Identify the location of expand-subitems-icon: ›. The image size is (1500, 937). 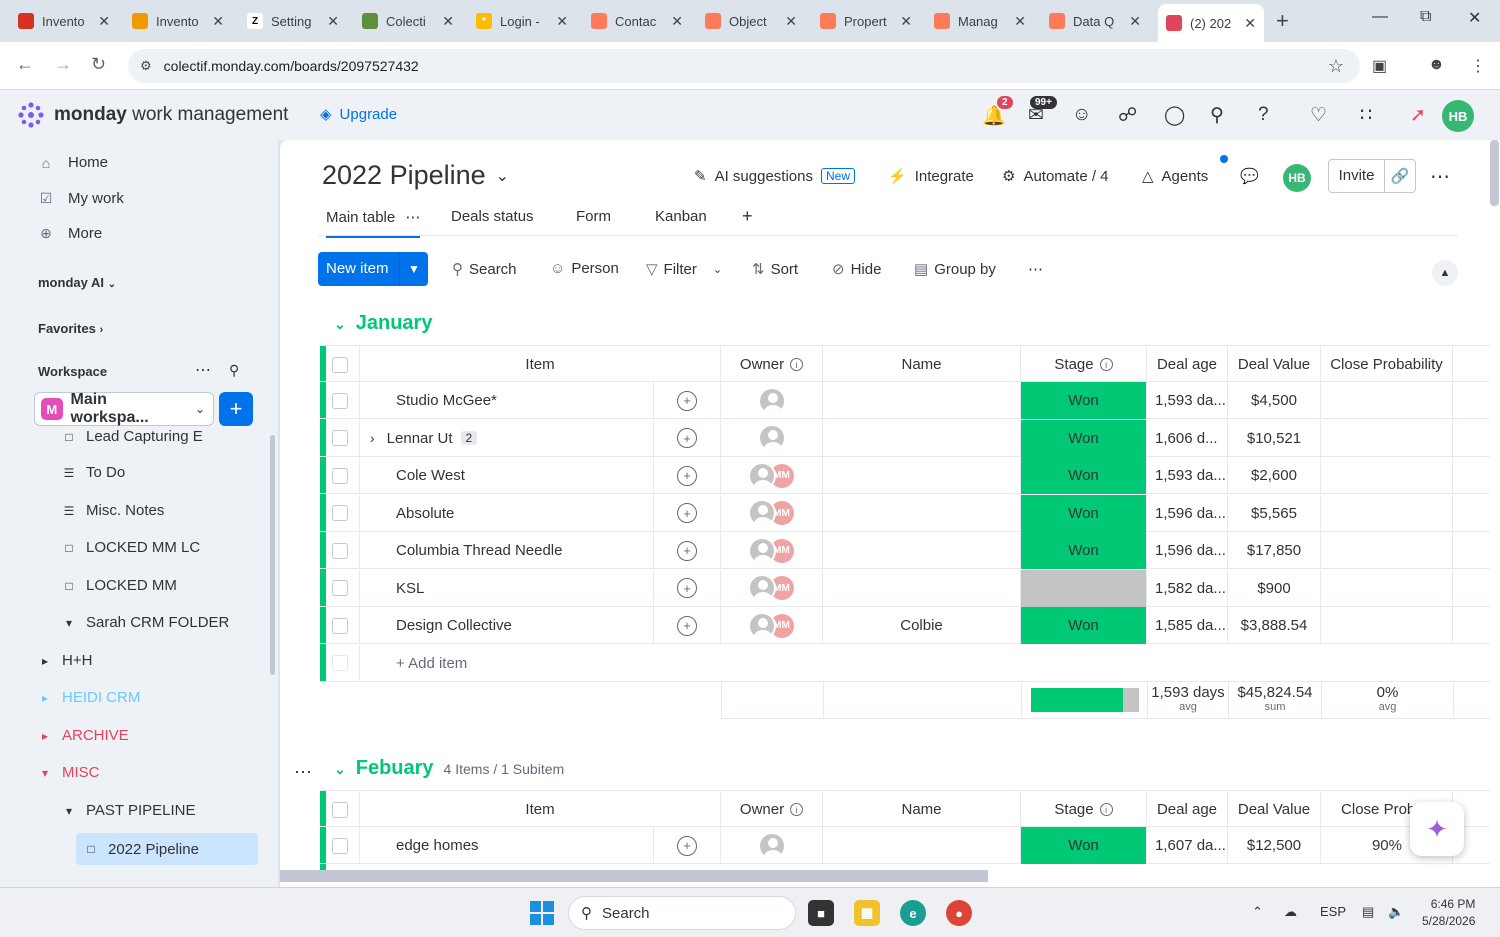
(372, 438).